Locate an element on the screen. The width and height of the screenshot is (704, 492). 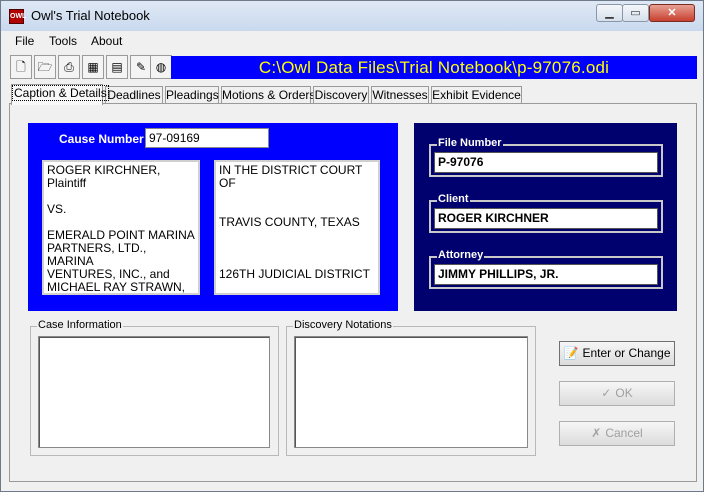
window-title: Owl's Trial Notebook is located at coordinates (90, 15).